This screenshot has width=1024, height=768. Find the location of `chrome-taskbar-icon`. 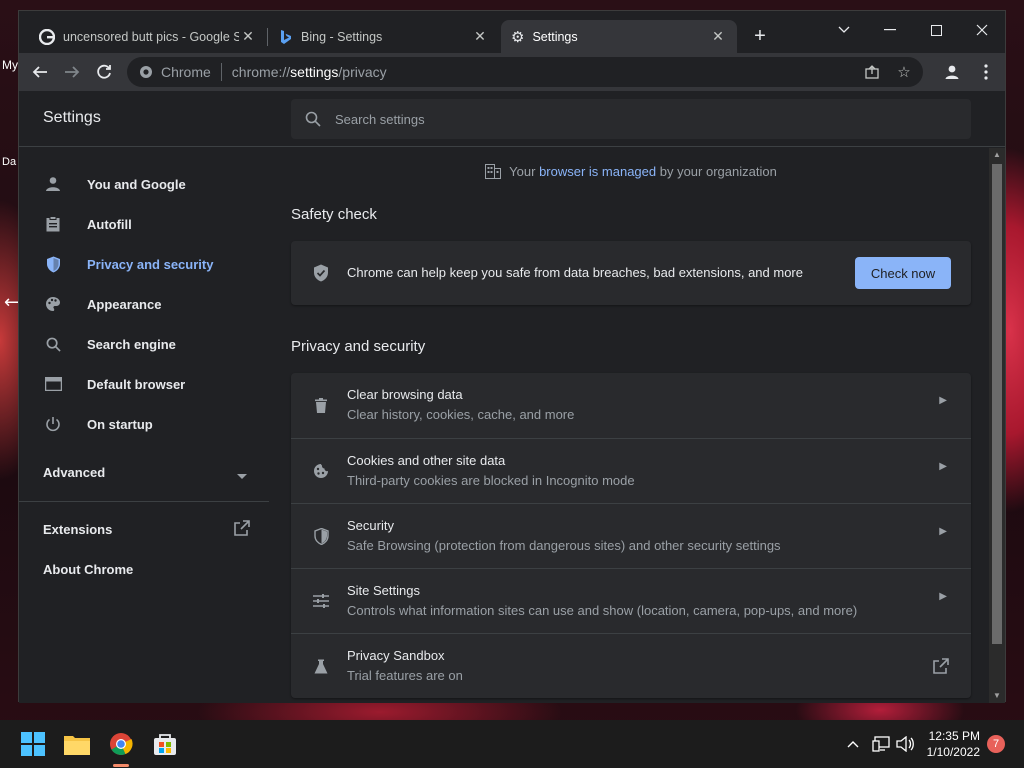

chrome-taskbar-icon is located at coordinates (121, 744).